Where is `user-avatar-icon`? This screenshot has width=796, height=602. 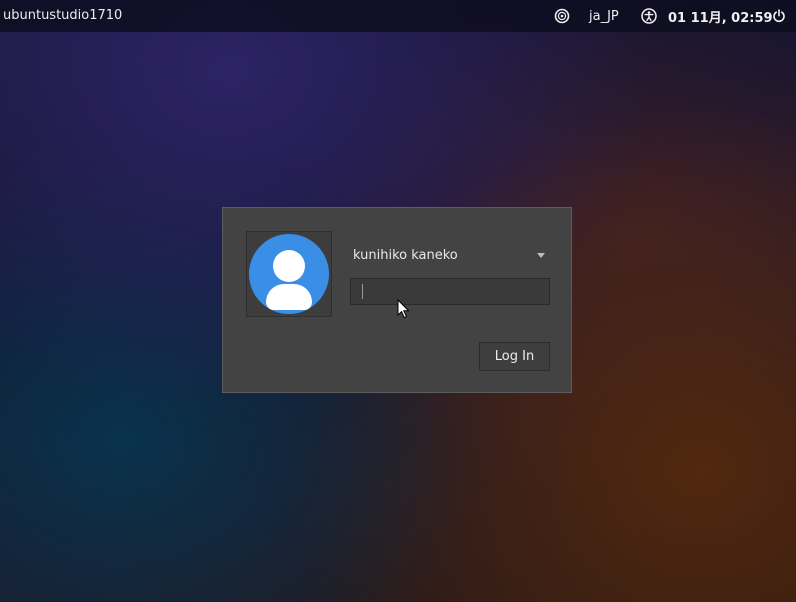
user-avatar-icon is located at coordinates (289, 274).